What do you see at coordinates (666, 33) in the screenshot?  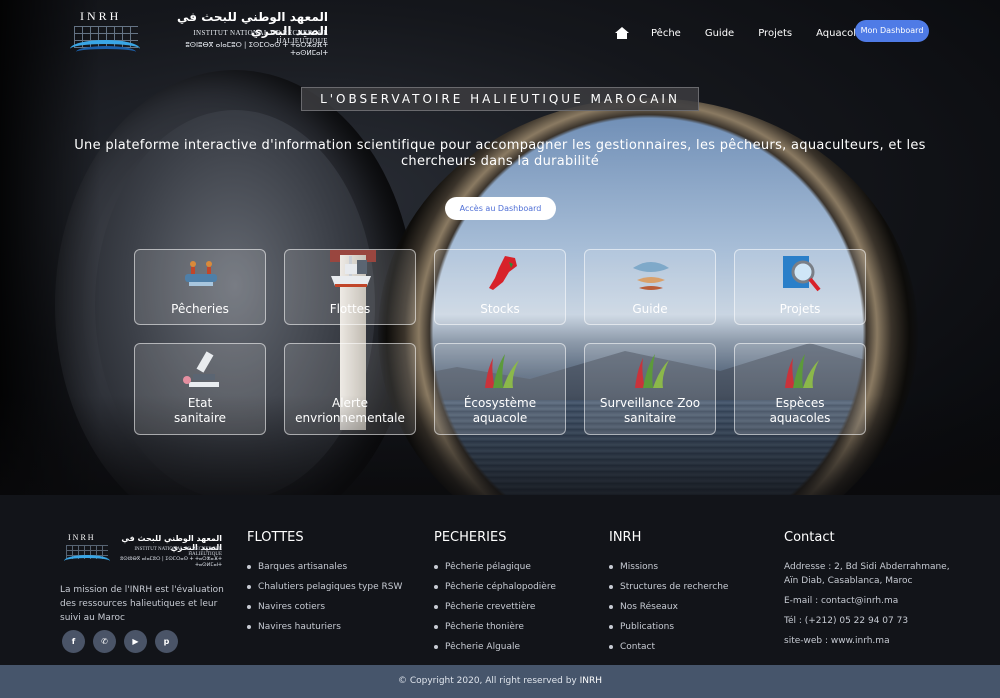 I see `nav-peche: Pêche` at bounding box center [666, 33].